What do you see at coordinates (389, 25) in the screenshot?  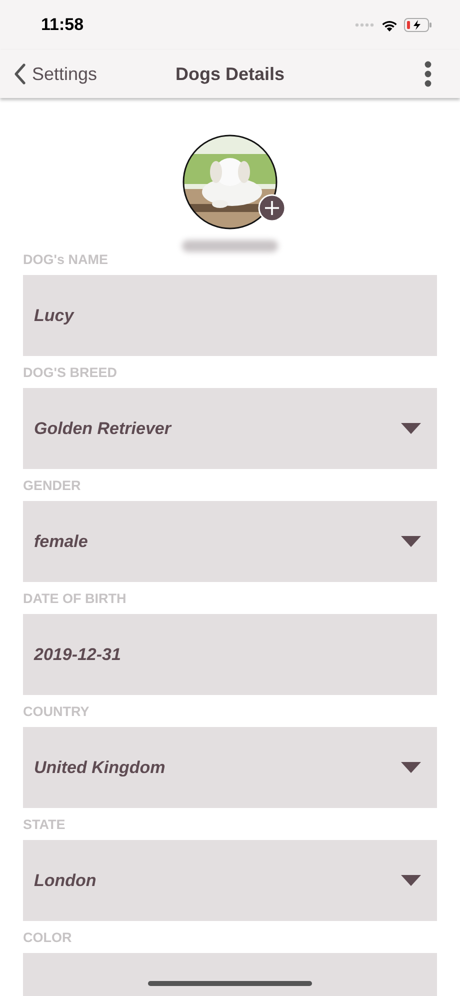 I see `wifi-icon` at bounding box center [389, 25].